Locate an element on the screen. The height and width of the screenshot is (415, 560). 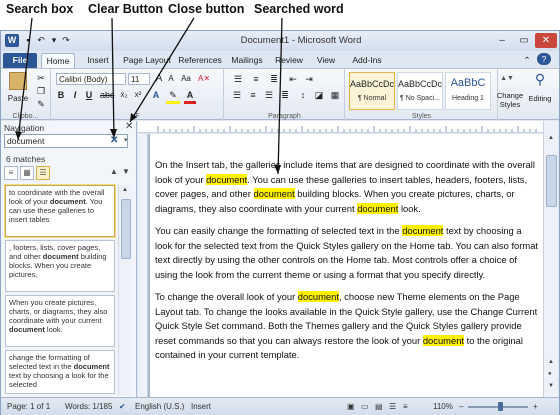
browse-pages-icon: ▦ is located at coordinates (27, 173).